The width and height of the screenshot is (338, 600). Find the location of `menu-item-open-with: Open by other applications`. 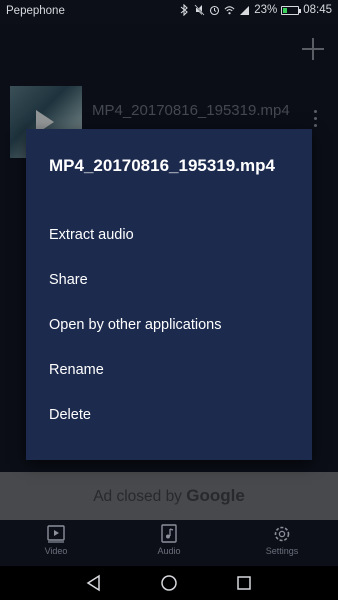

menu-item-open-with: Open by other applications is located at coordinates (135, 325).